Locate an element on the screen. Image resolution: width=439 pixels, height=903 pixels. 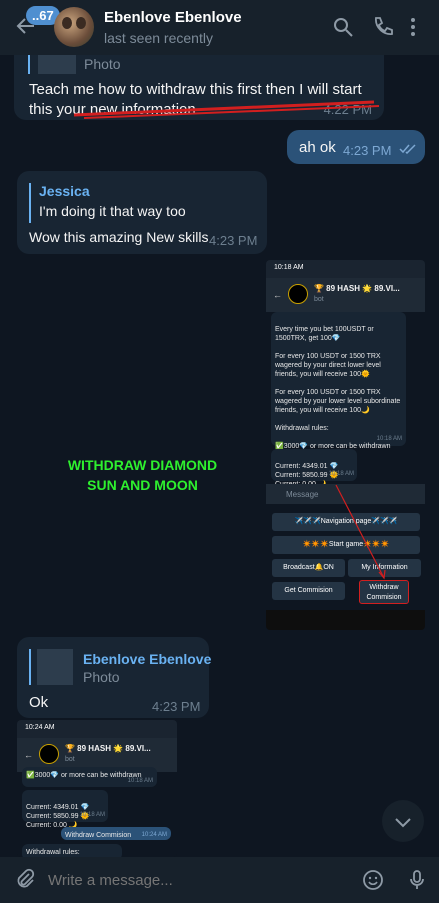
reply-preview: Jessica I'm doing it that way too is located at coordinates (129, 203).